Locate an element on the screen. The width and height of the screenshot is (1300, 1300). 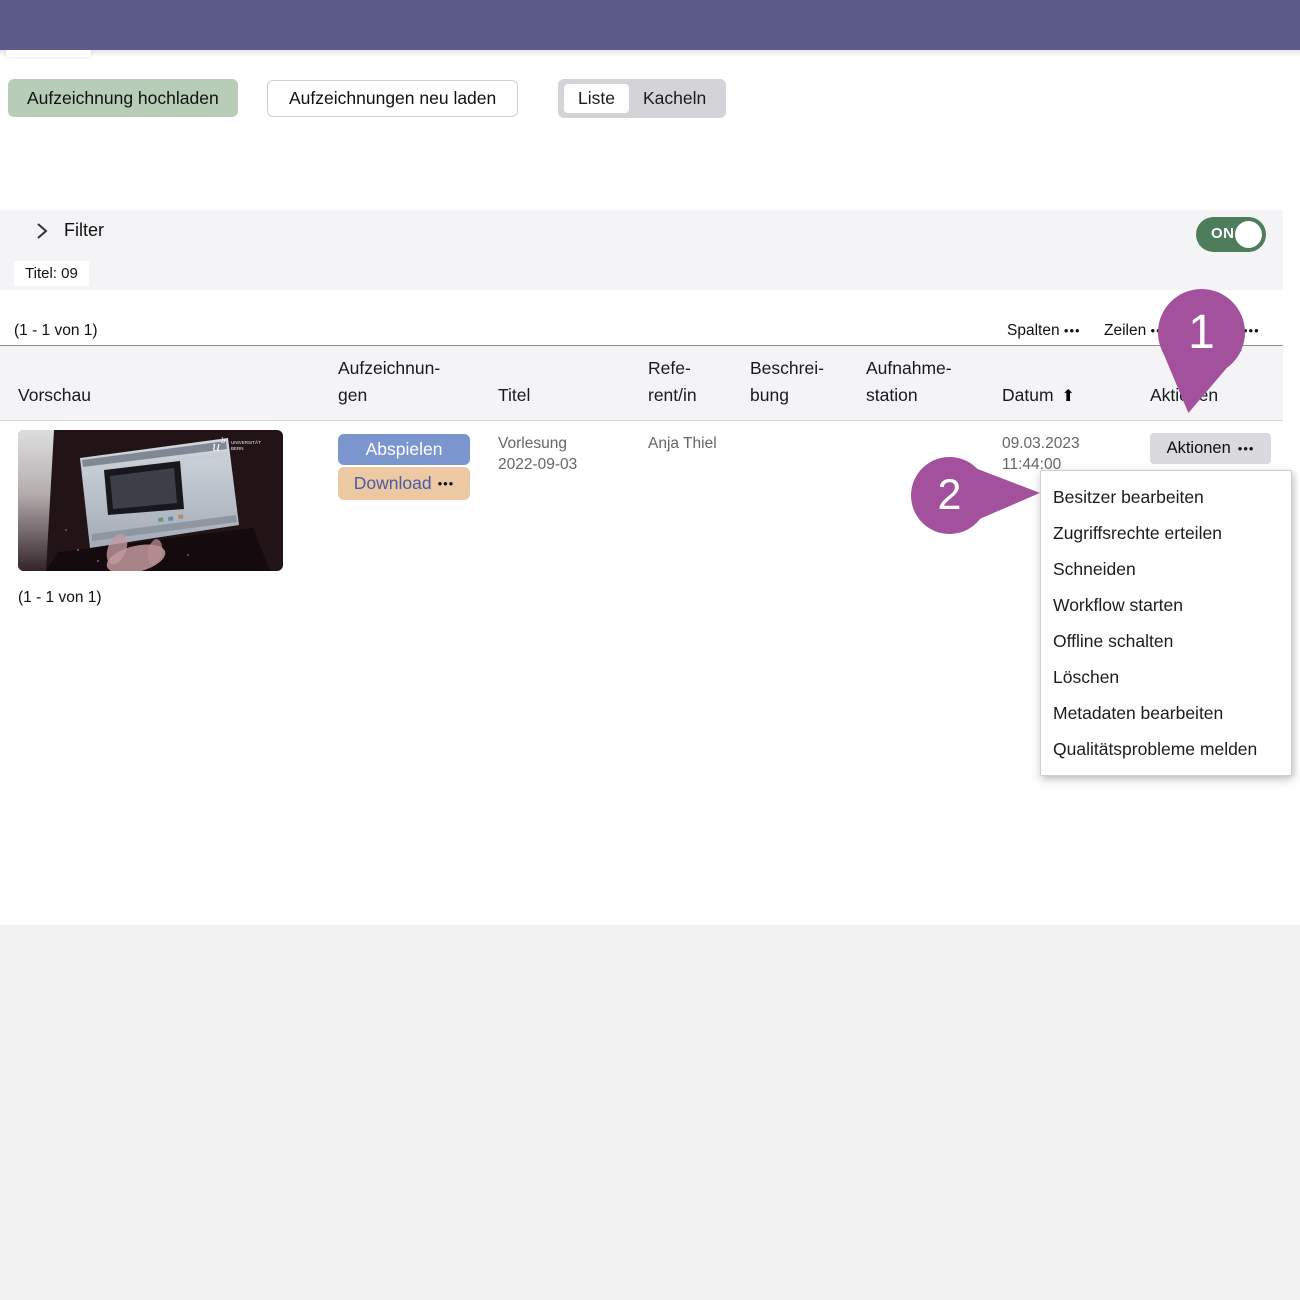
rows-label: Zeilen is located at coordinates (1125, 330).